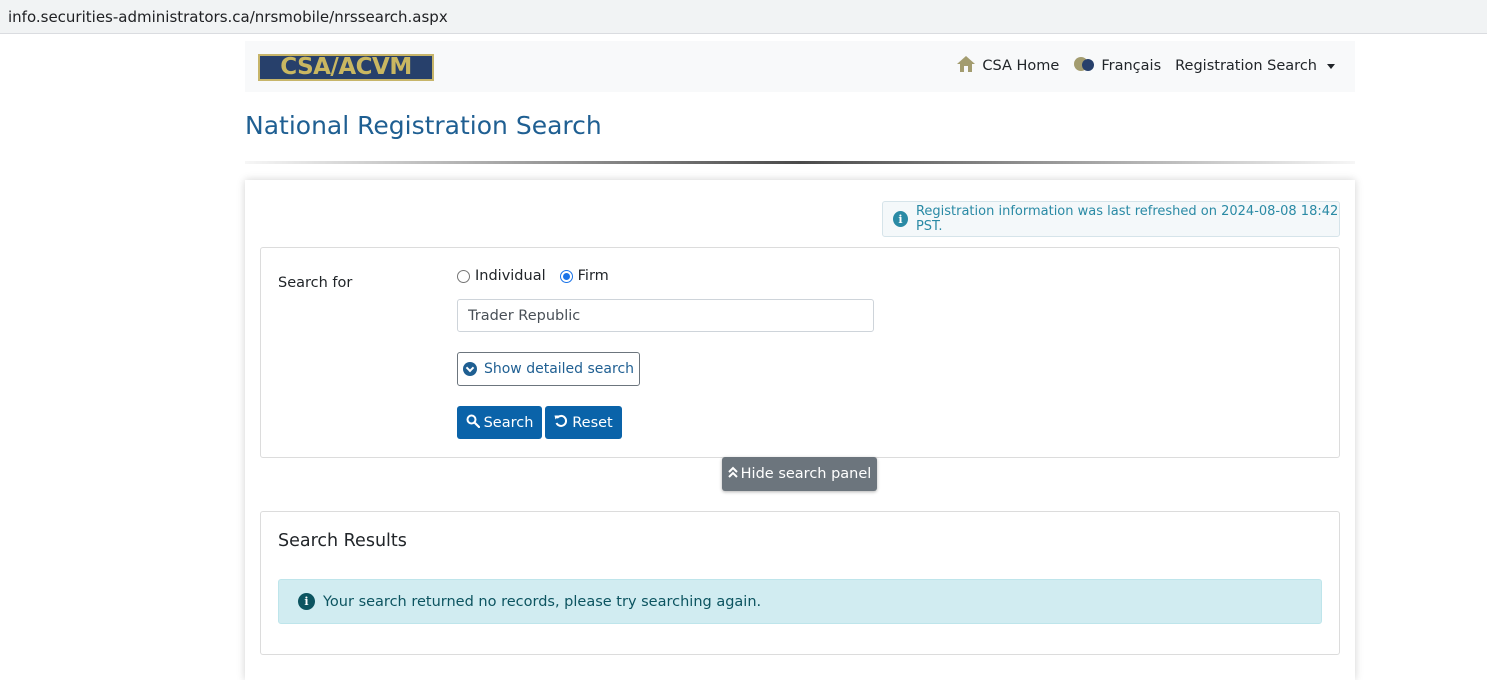  Describe the element at coordinates (665, 315) in the screenshot. I see `search-name-input` at that location.